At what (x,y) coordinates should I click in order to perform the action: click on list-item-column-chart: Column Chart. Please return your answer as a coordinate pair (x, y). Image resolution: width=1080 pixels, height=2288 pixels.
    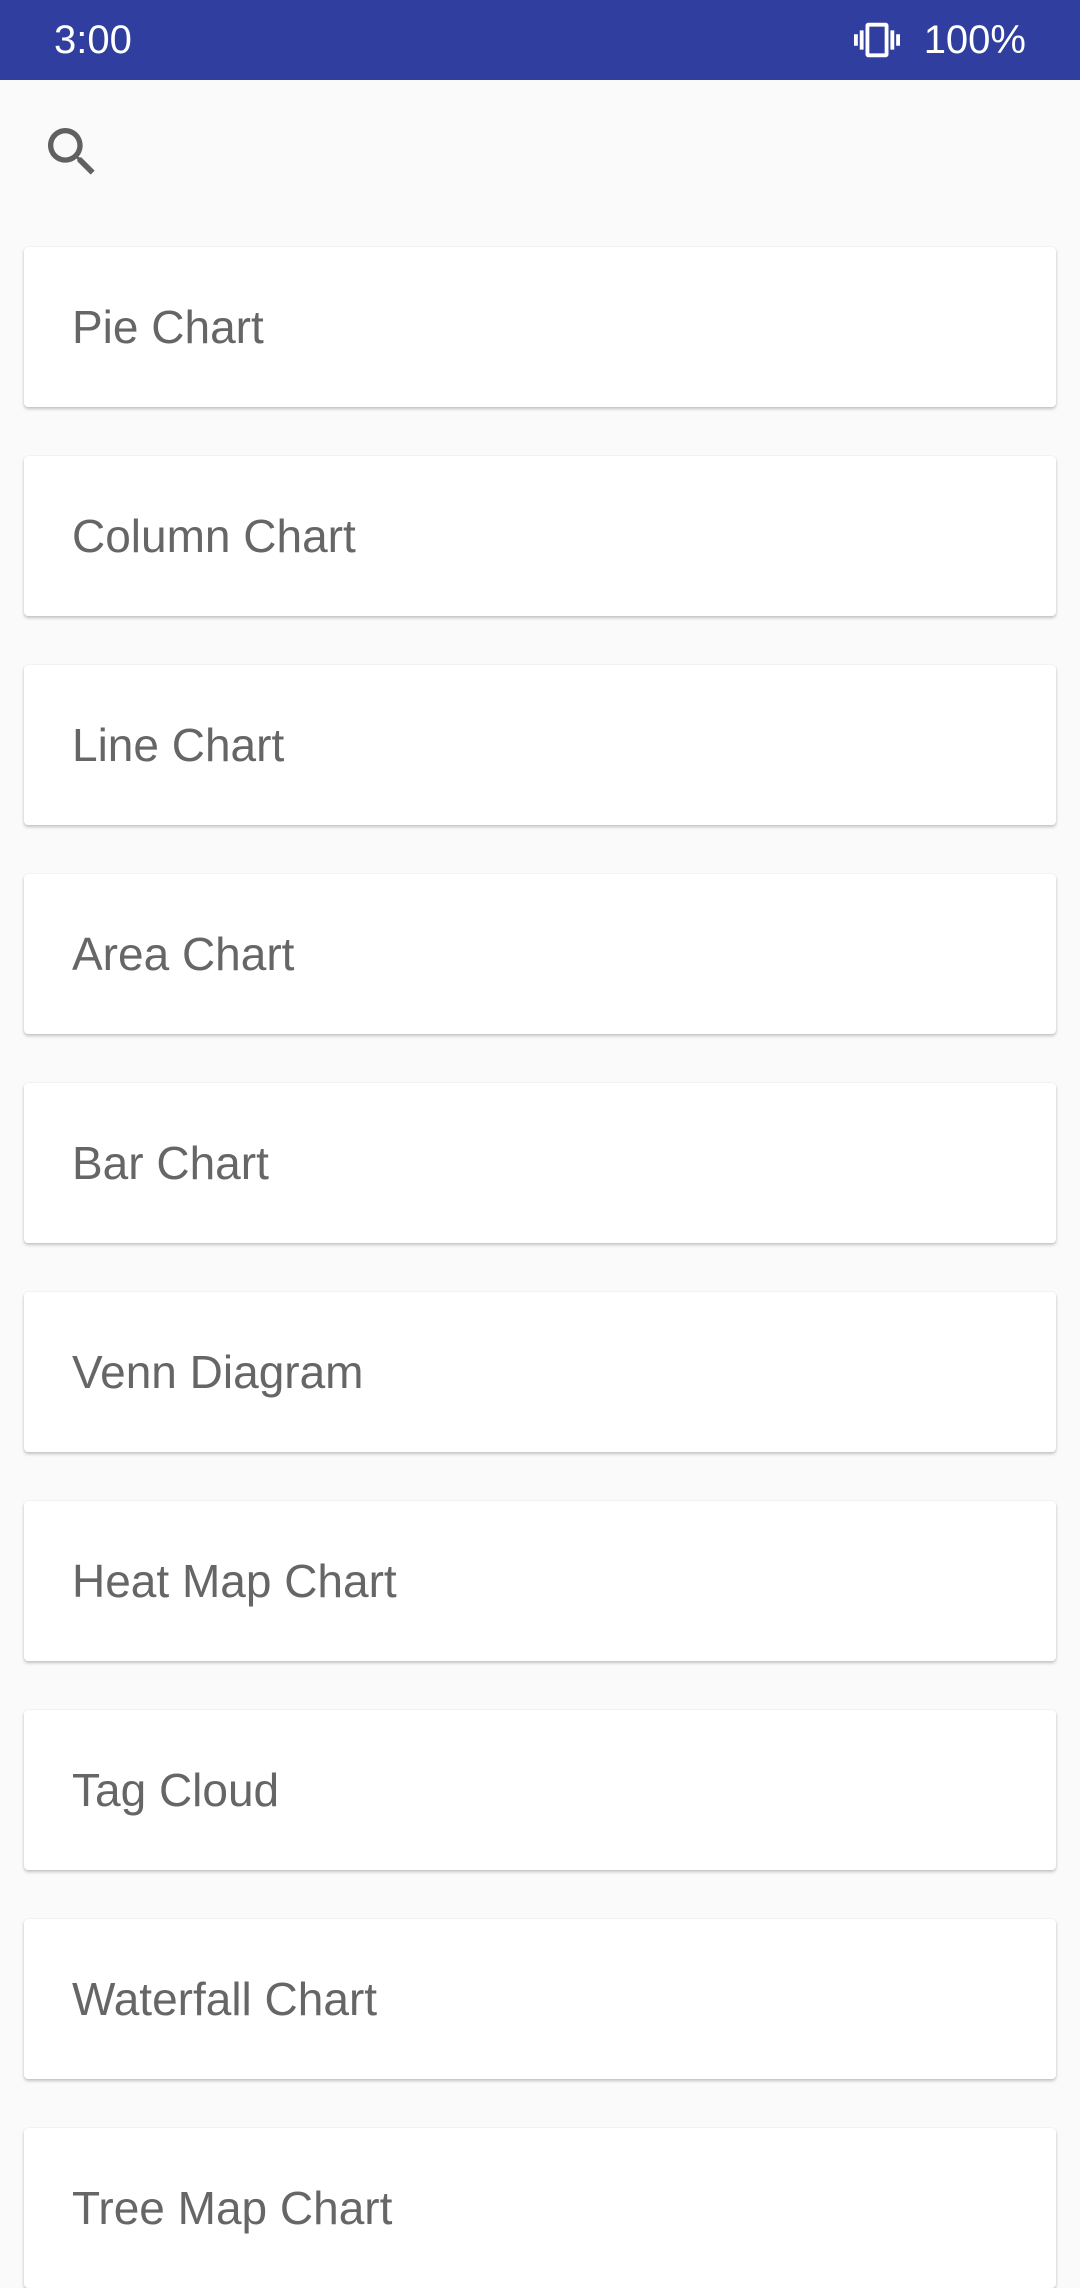
    Looking at the image, I should click on (540, 536).